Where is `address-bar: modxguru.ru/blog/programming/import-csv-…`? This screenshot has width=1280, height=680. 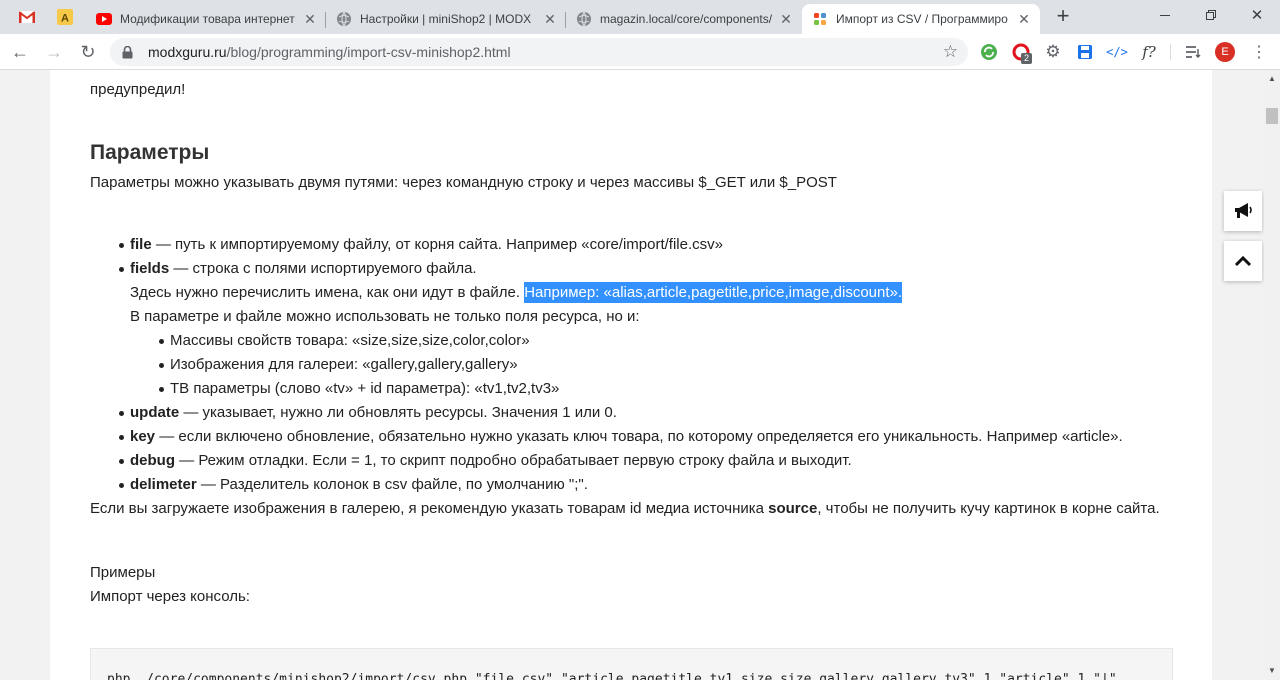
address-bar: modxguru.ru/blog/programming/import-csv-… is located at coordinates (539, 52).